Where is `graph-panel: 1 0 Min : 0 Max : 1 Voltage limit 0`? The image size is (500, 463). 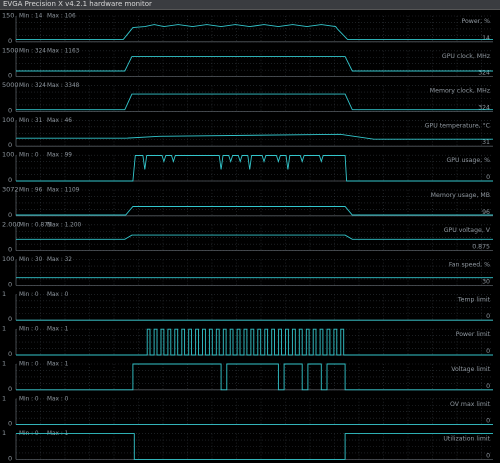 graph-panel: 1 0 Min : 0 Max : 1 Voltage limit 0 is located at coordinates (247, 376).